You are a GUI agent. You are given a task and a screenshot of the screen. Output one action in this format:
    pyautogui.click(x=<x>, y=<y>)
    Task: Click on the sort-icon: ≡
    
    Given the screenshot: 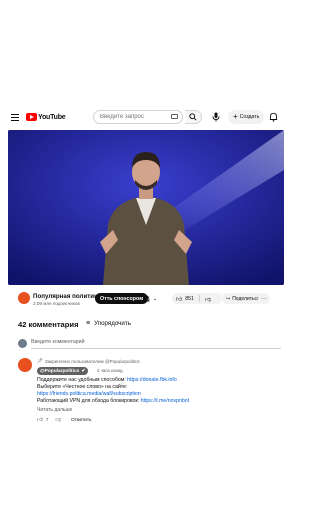 What is the action you would take?
    pyautogui.click(x=88, y=323)
    